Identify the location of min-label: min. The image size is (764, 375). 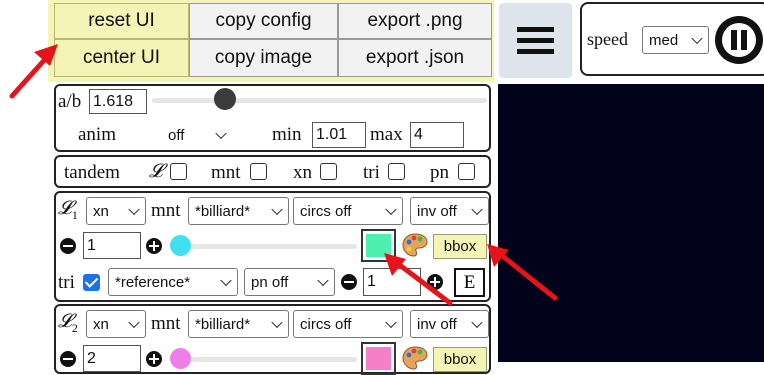
(287, 134).